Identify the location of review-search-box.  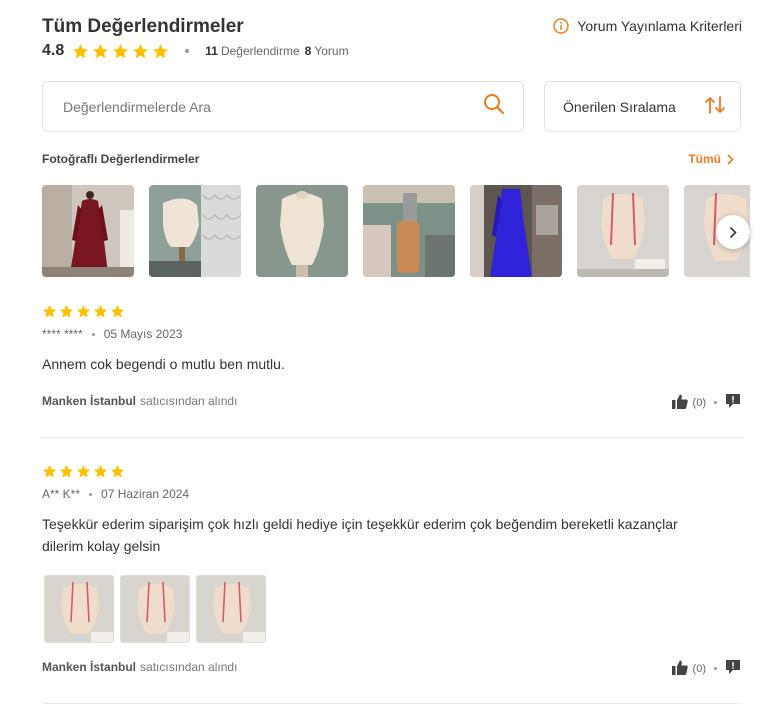
(283, 106).